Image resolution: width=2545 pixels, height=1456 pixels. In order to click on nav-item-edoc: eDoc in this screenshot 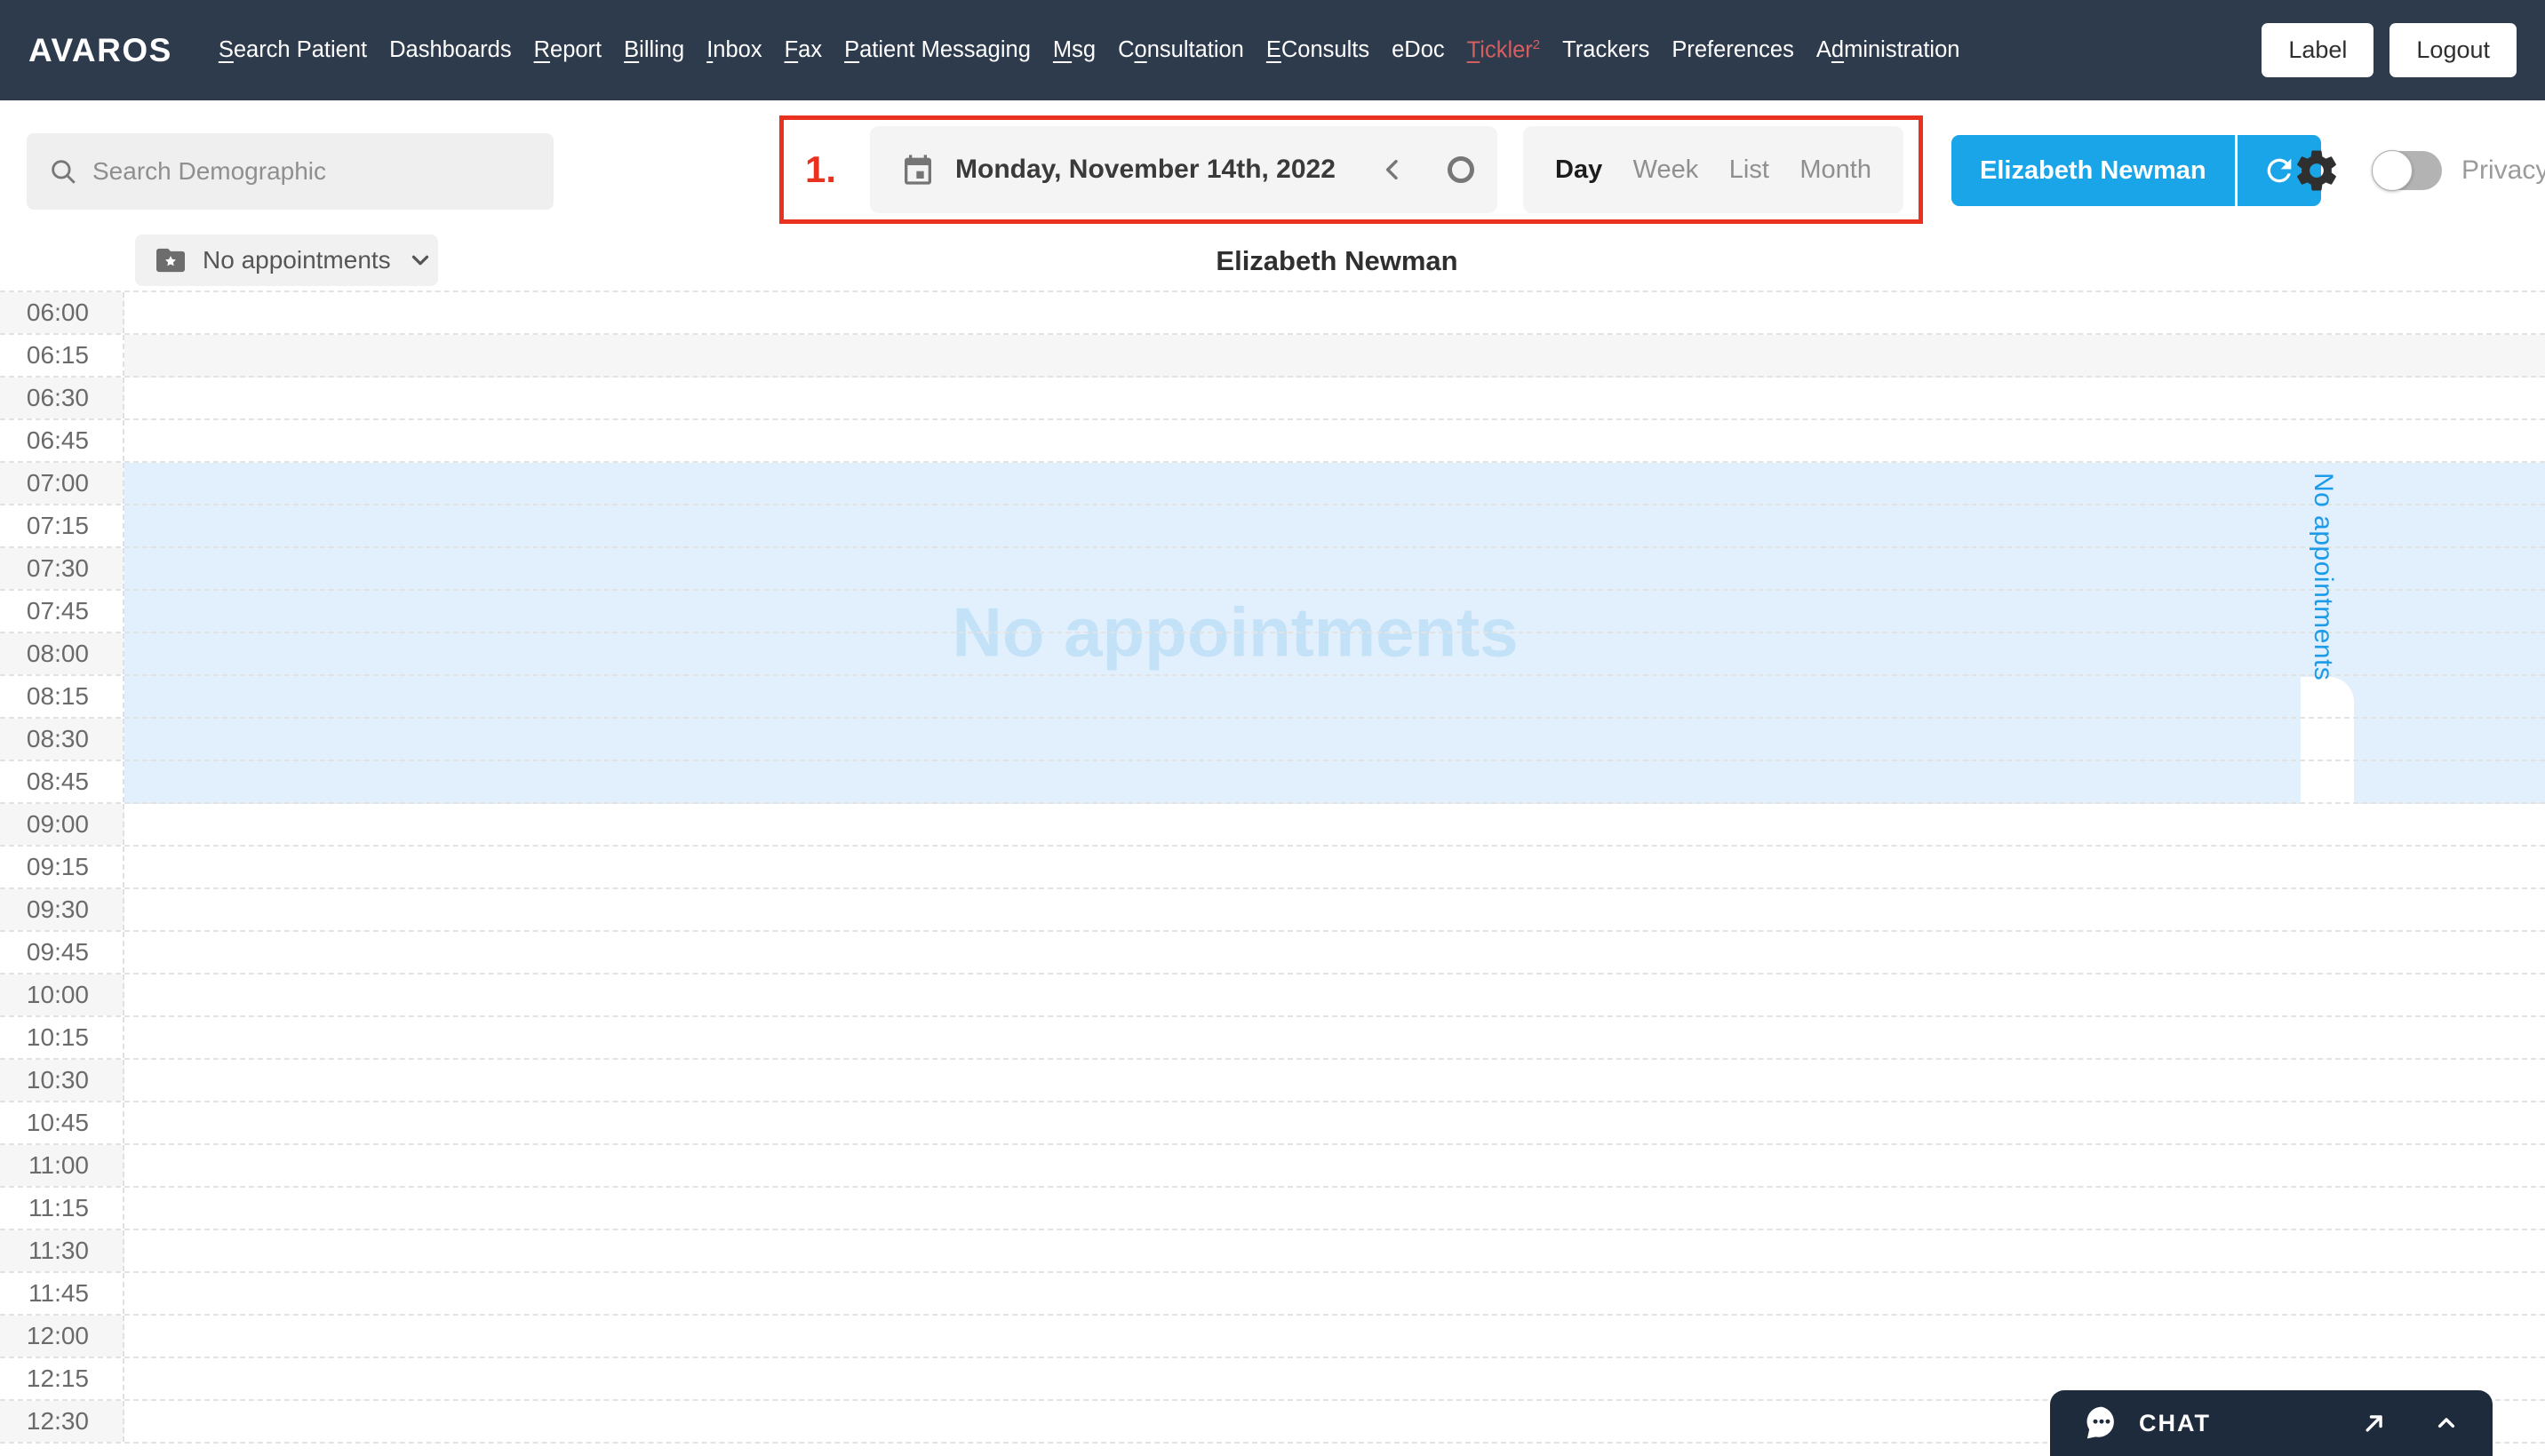, I will do `click(1418, 50)`.